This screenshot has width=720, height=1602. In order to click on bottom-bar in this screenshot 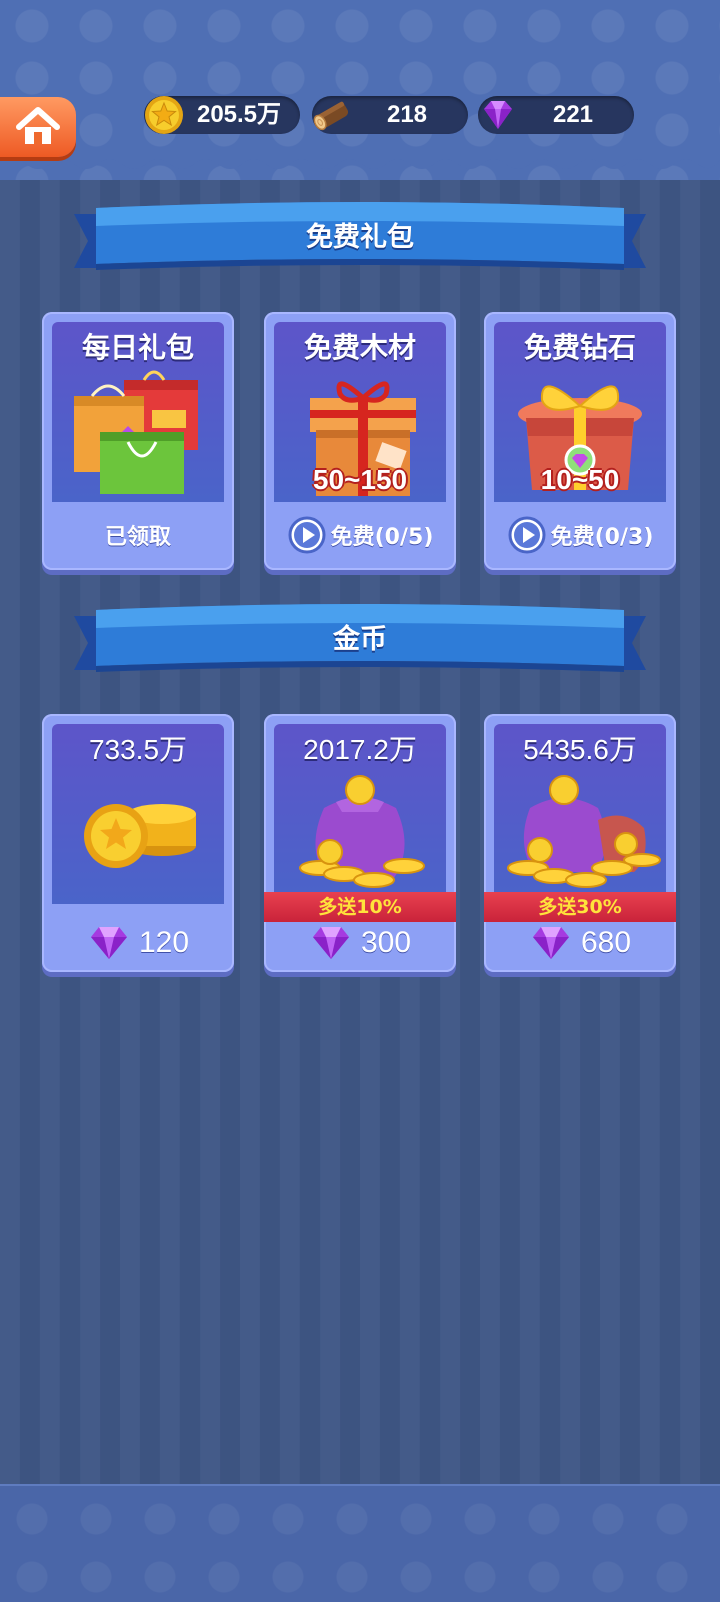, I will do `click(360, 1543)`.